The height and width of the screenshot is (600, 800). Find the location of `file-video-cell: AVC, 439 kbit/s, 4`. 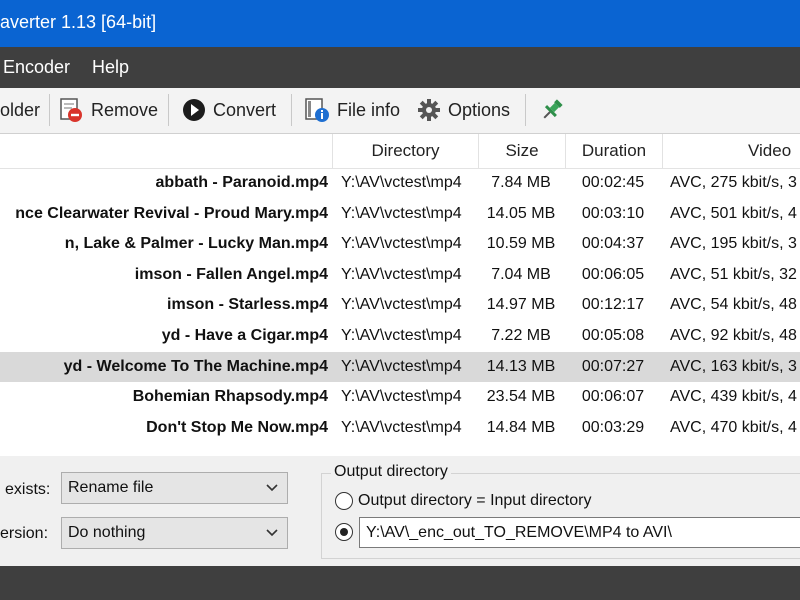

file-video-cell: AVC, 439 kbit/s, 4 is located at coordinates (733, 397).